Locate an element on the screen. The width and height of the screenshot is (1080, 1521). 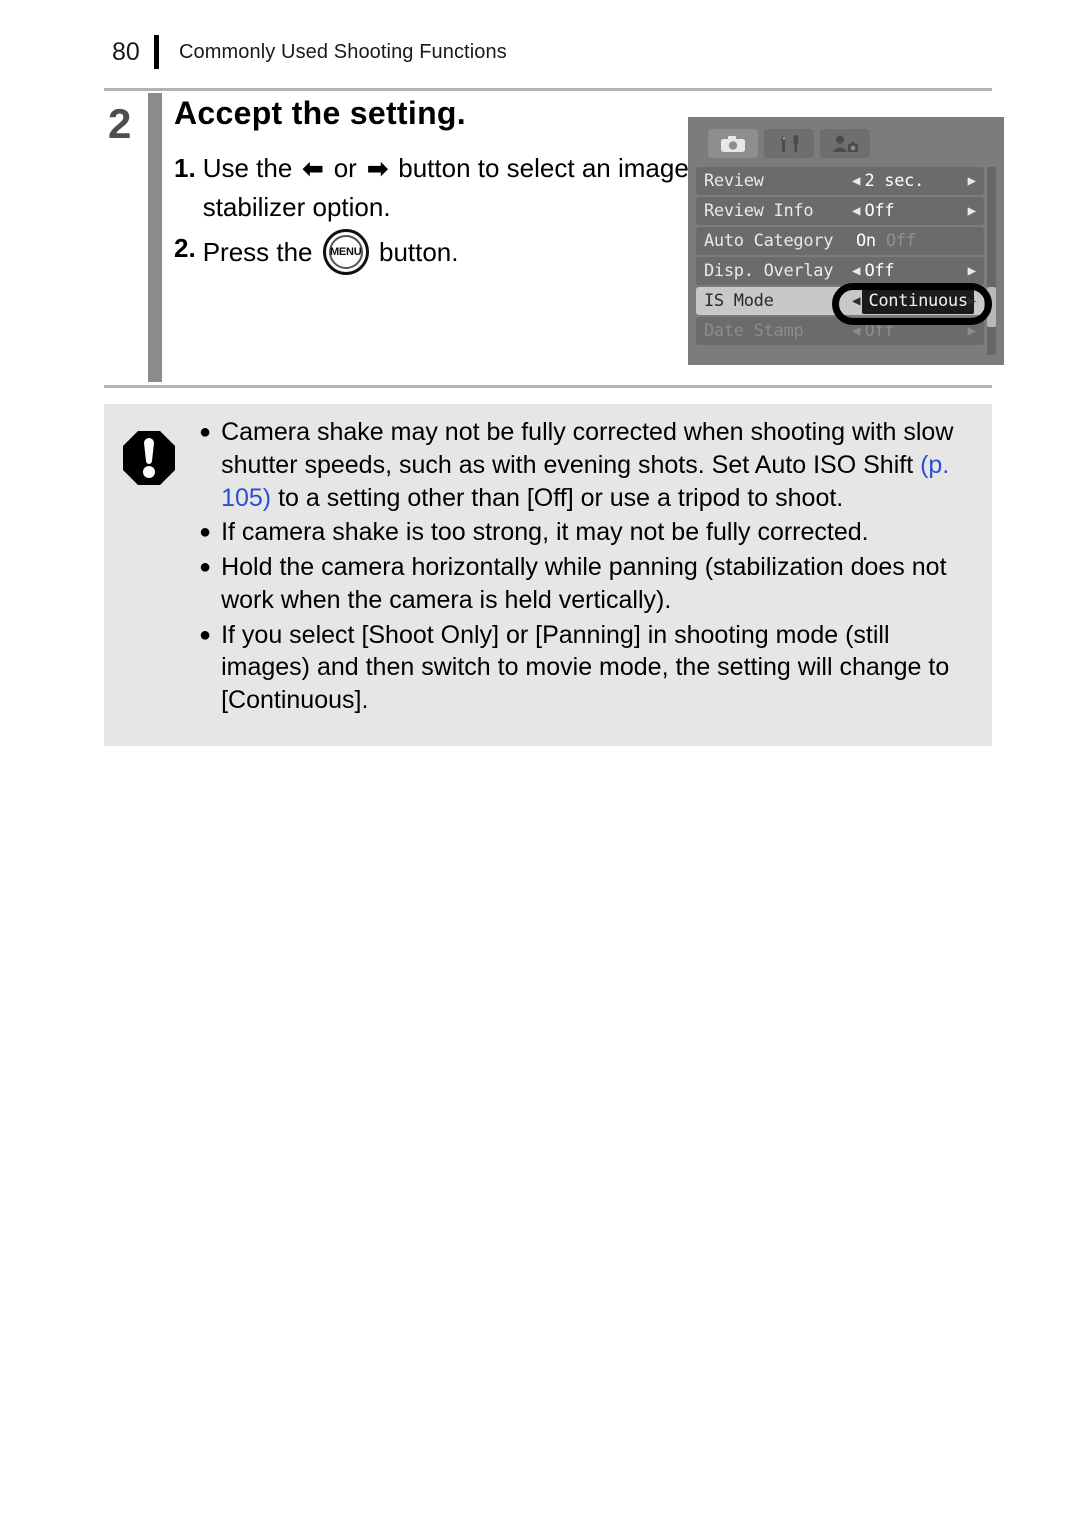
lcd-row-review-info-label: Review Info is located at coordinates (759, 211).